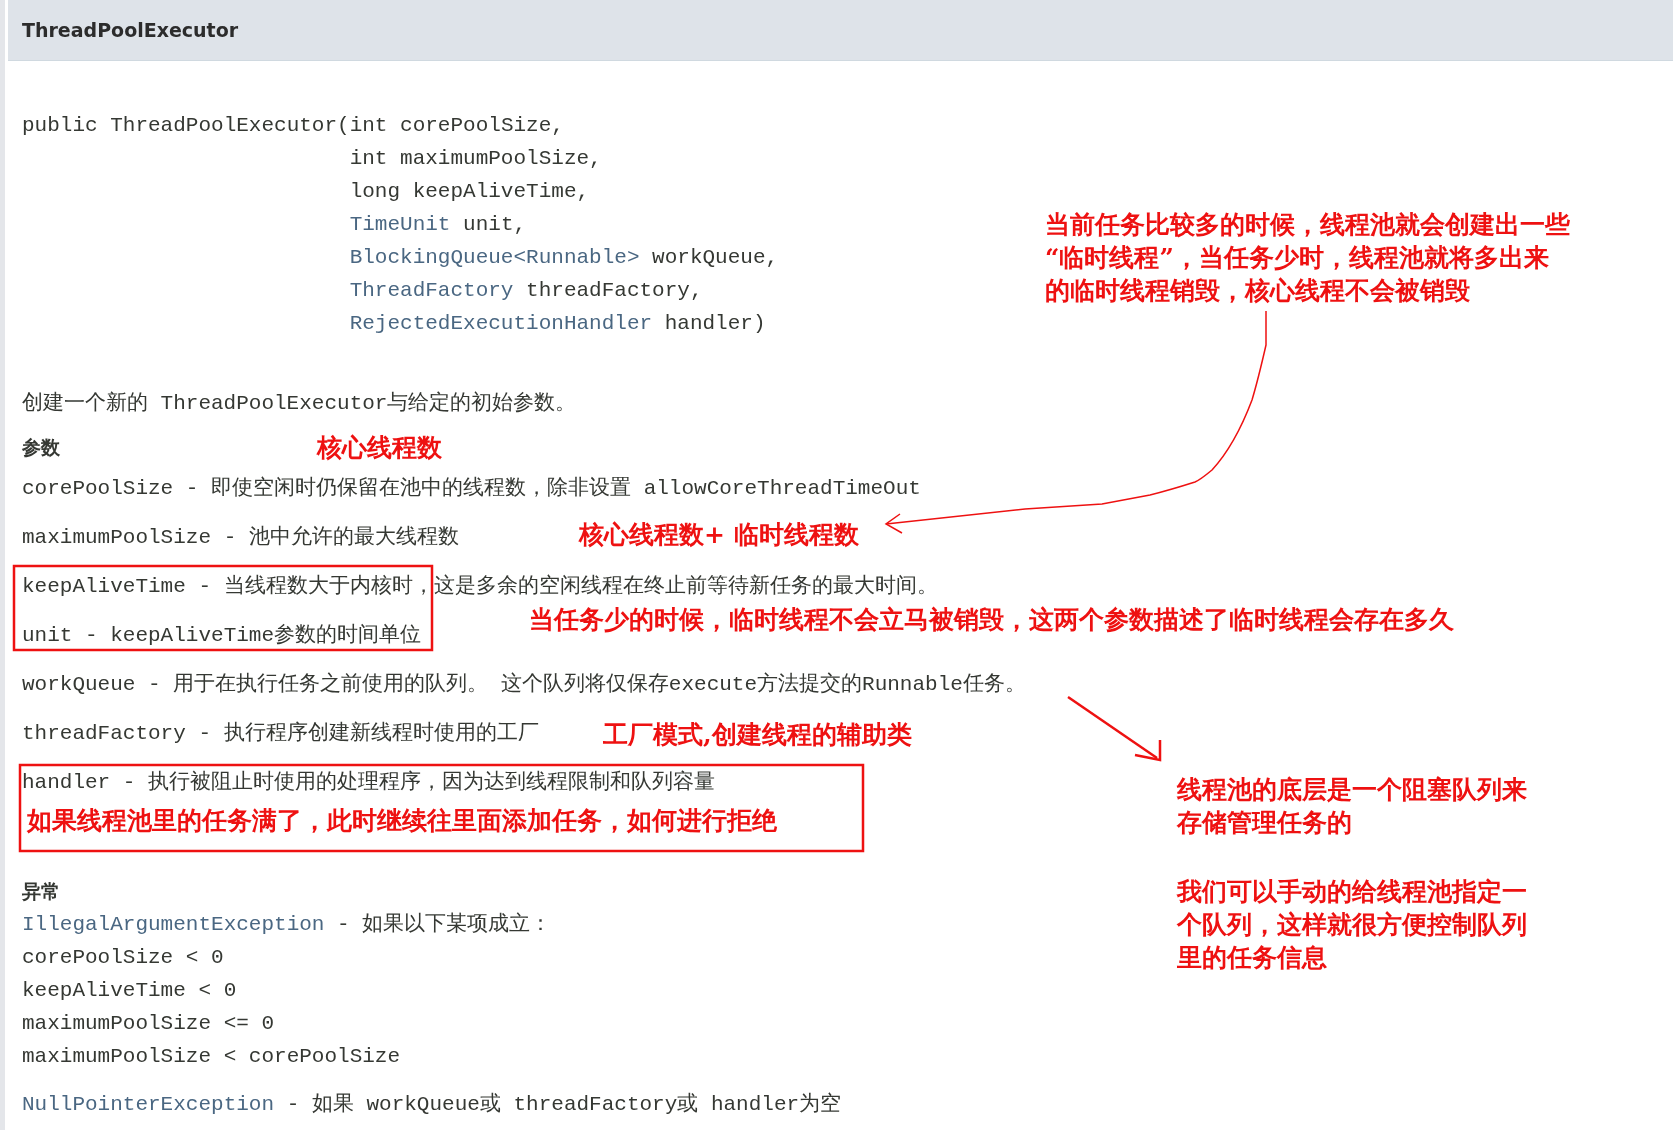 The height and width of the screenshot is (1130, 1673). I want to click on annotation-text: 核心线程数+ 临时线程数, so click(719, 535).